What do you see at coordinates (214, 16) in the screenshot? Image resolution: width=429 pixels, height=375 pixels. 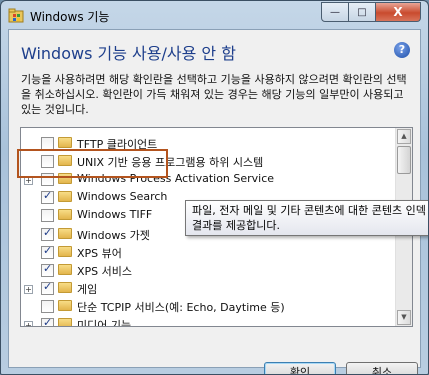 I see `title-bar: Windows 기능 — □ X` at bounding box center [214, 16].